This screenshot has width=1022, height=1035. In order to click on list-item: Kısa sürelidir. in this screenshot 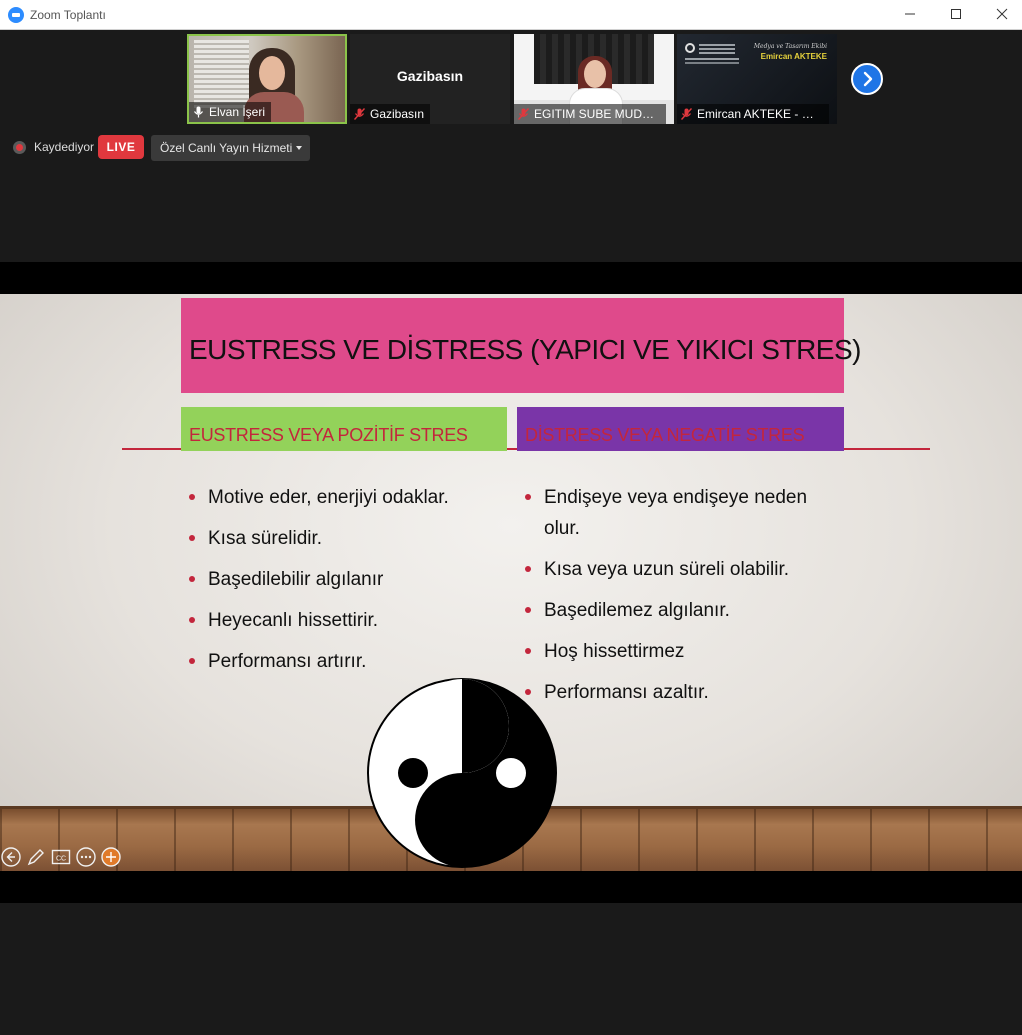, I will do `click(349, 538)`.